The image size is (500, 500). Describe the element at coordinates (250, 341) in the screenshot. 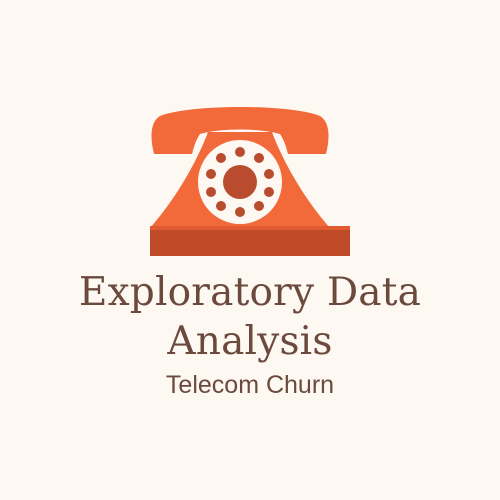

I see `page-title-line-2: Analysis` at that location.